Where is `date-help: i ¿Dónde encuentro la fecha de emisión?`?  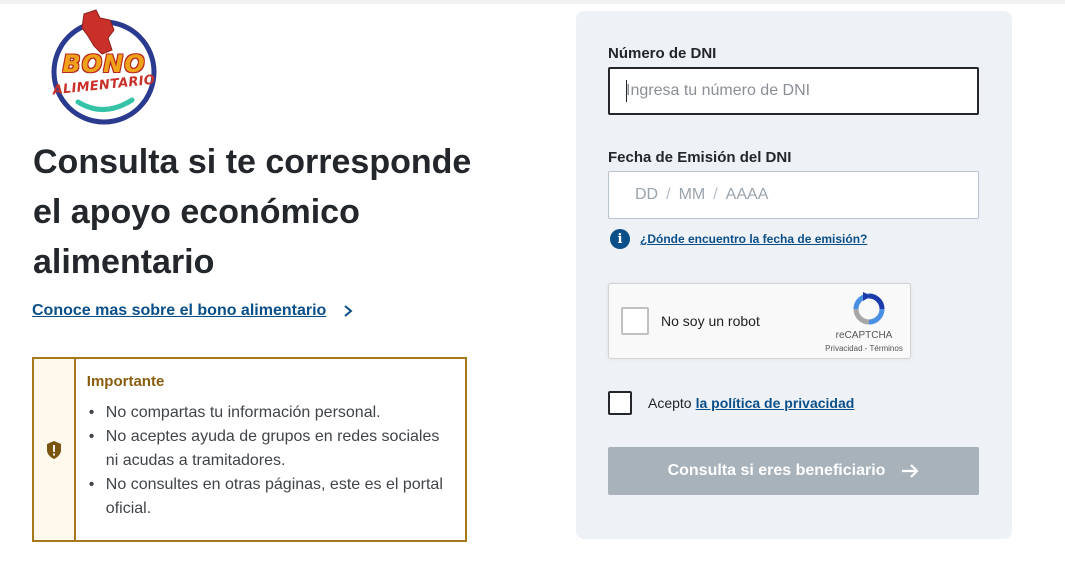 date-help: i ¿Dónde encuentro la fecha de emisión? is located at coordinates (738, 239).